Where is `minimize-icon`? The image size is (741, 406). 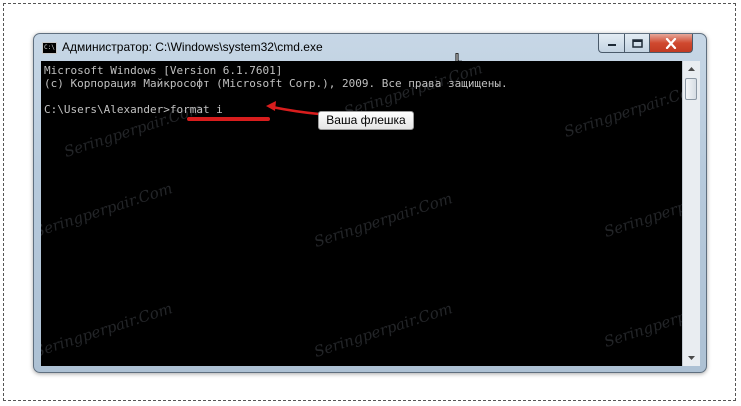 minimize-icon is located at coordinates (611, 45).